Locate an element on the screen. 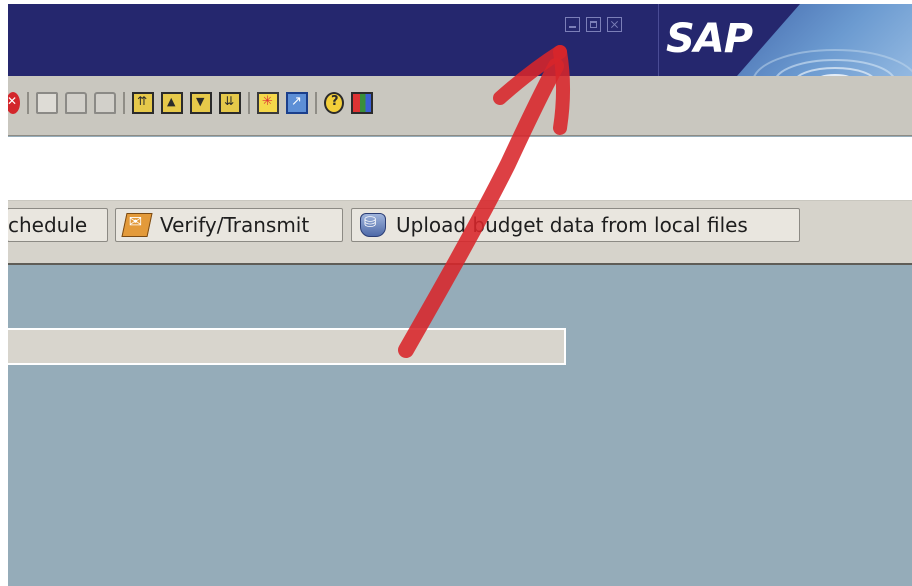  sap-logo: SAP is located at coordinates (709, 39).